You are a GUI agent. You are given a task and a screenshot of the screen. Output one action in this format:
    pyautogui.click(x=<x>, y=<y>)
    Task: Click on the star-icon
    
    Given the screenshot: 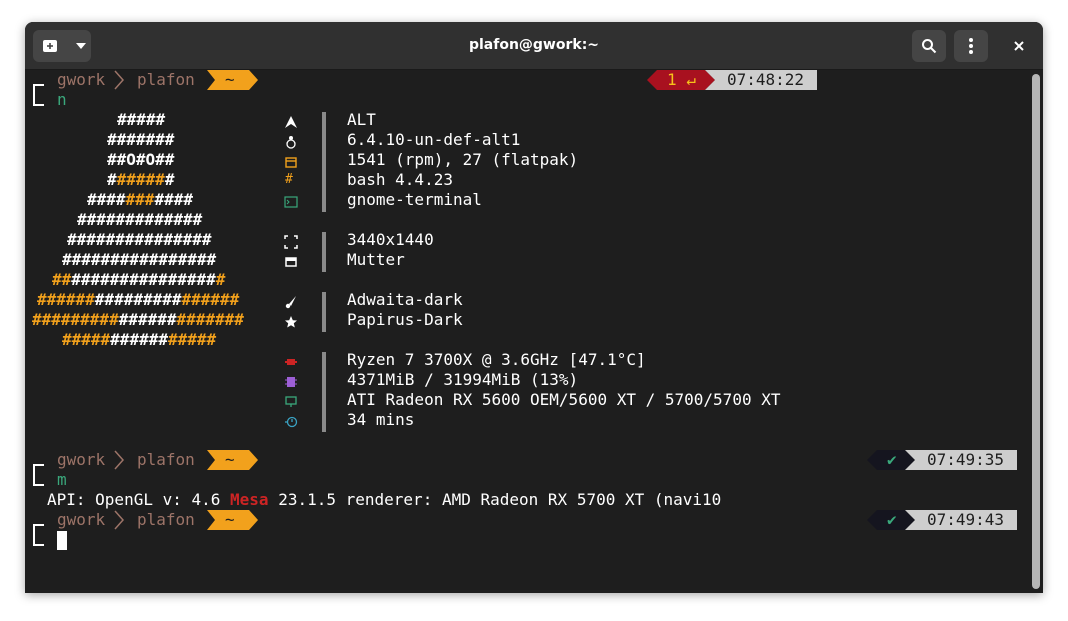 What is the action you would take?
    pyautogui.click(x=291, y=322)
    